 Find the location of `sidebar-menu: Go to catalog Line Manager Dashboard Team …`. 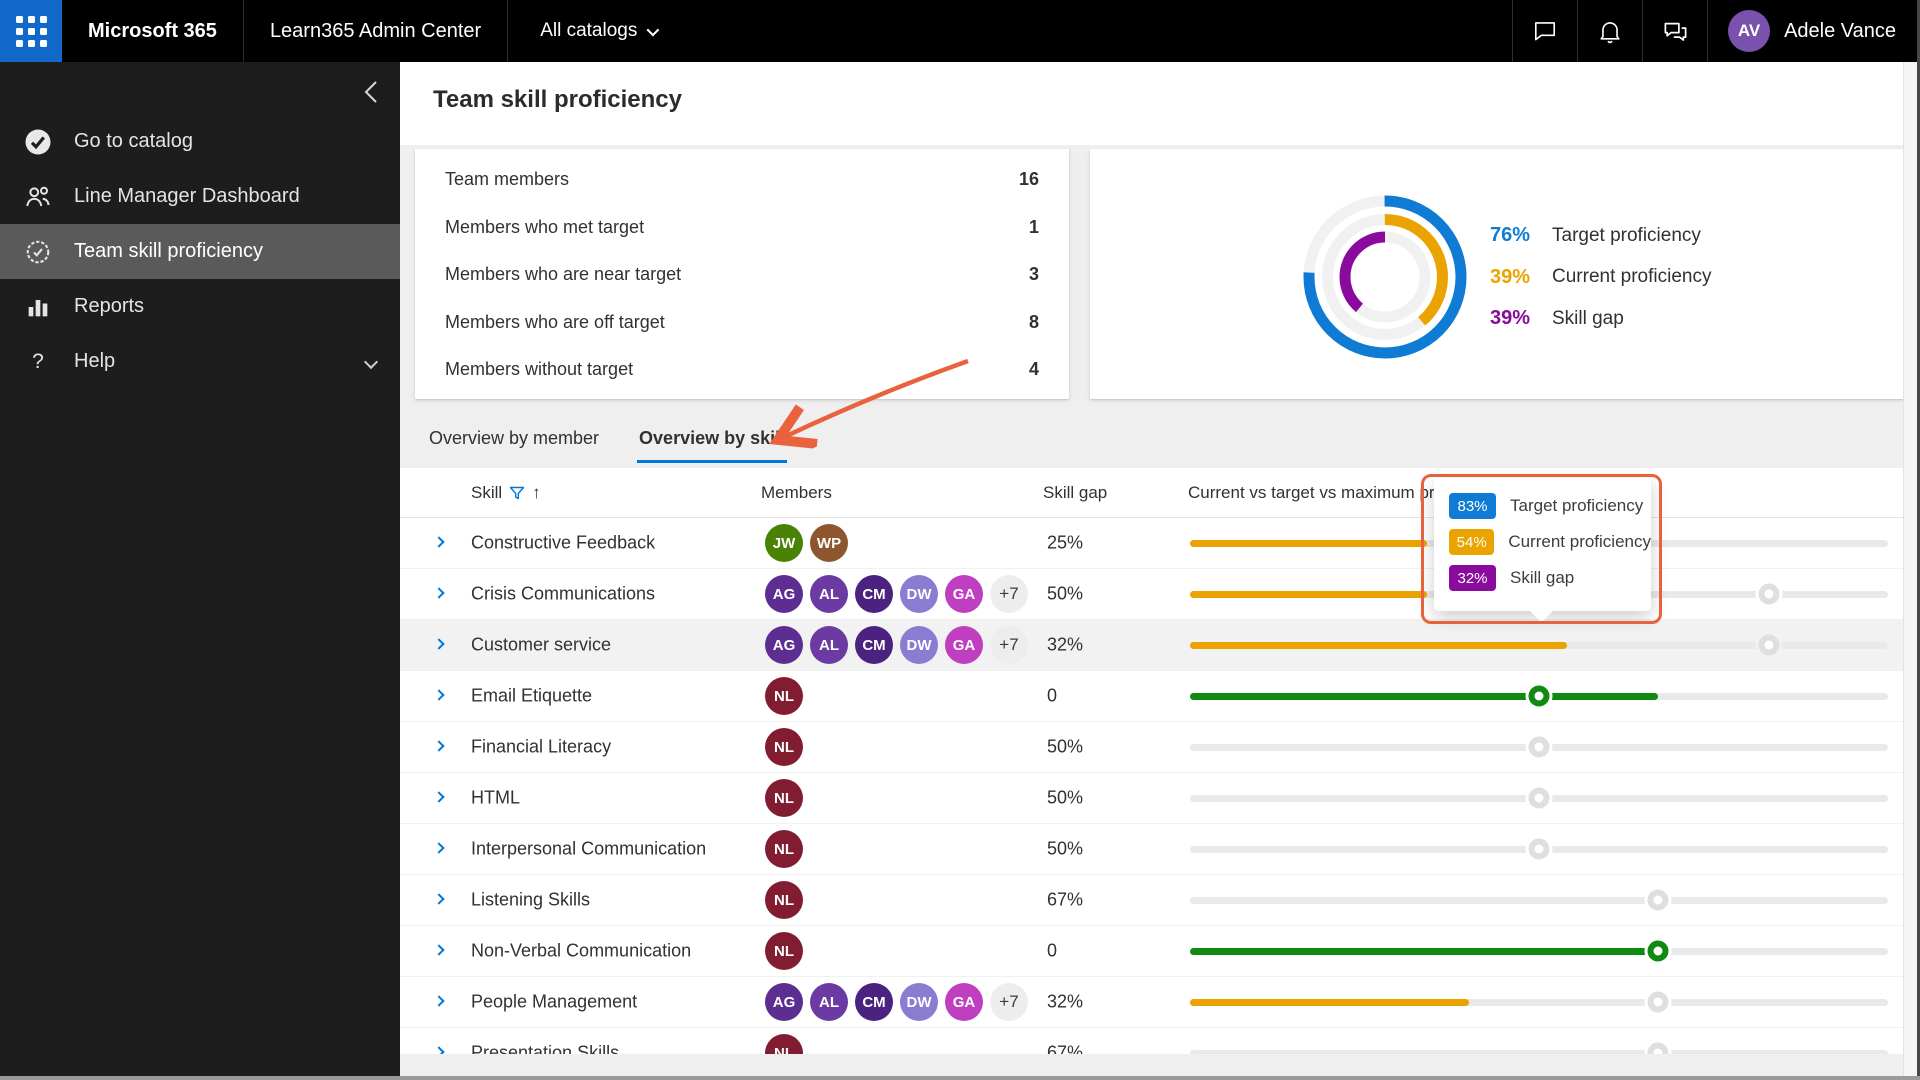

sidebar-menu: Go to catalog Line Manager Dashboard Team … is located at coordinates (200, 251).